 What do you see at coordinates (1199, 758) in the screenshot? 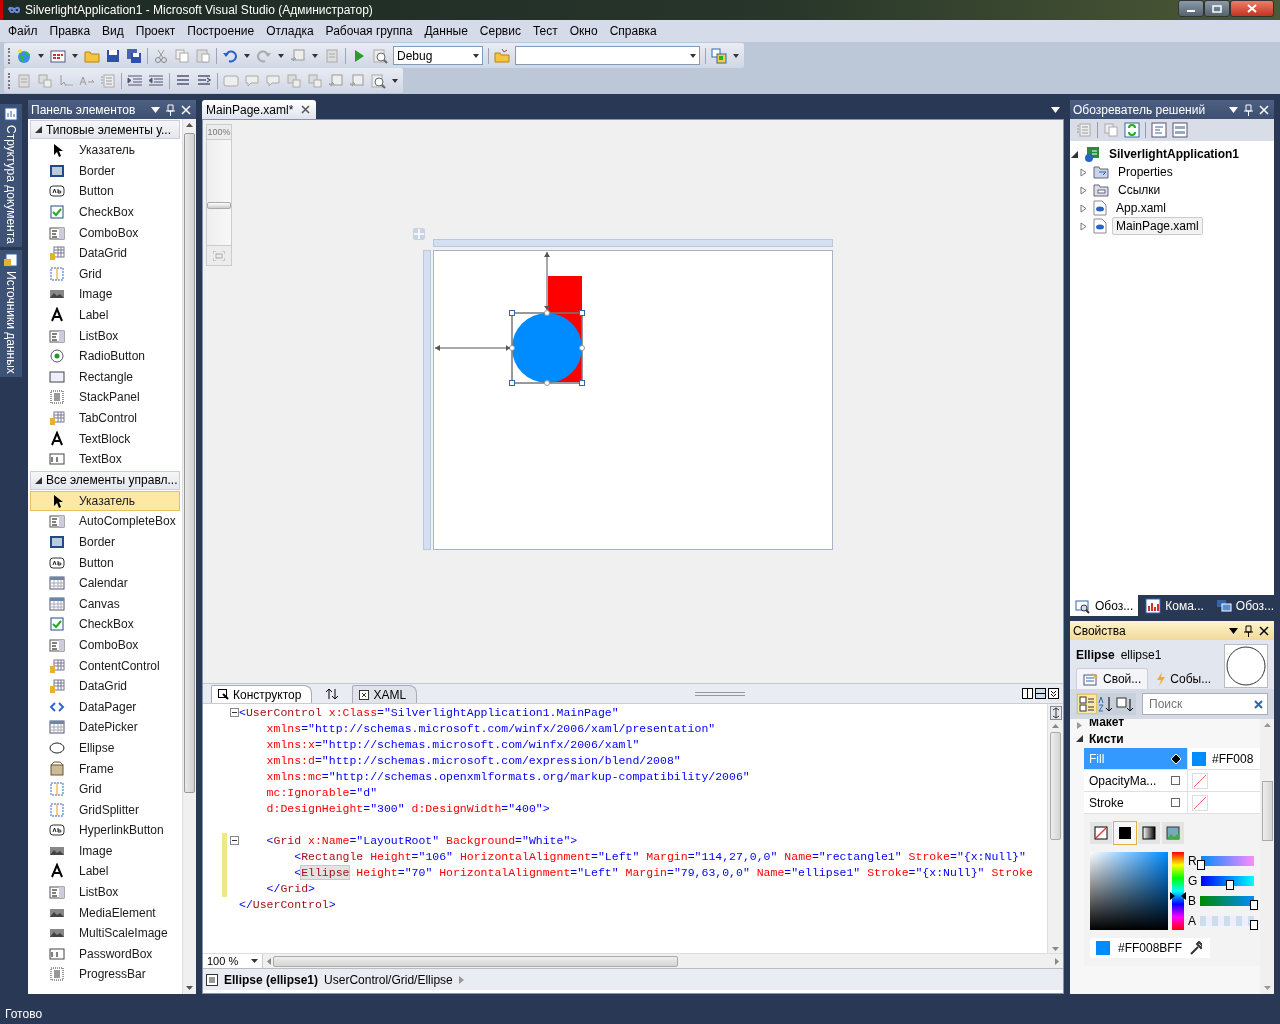
I see `color-swatch` at bounding box center [1199, 758].